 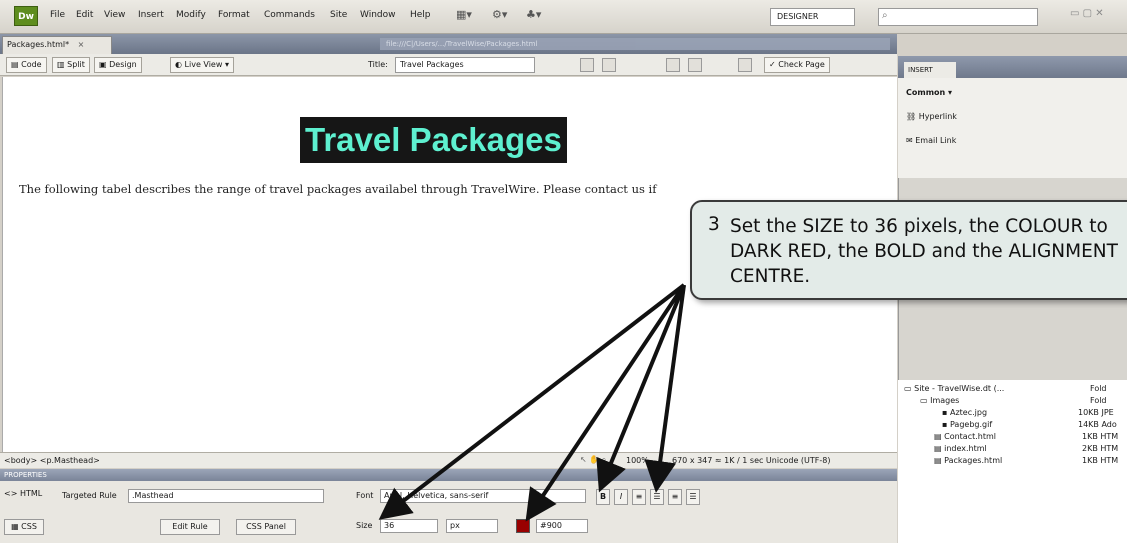 I want to click on arrow-to-color, so click(x=605, y=402).